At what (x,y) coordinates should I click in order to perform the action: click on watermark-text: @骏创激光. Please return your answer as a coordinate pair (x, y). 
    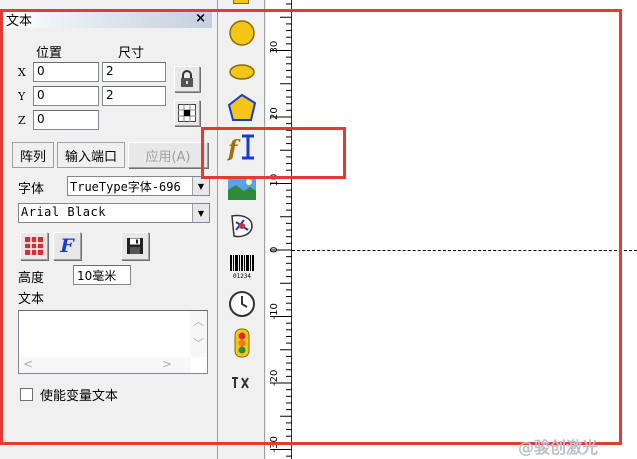
    Looking at the image, I should click on (558, 447).